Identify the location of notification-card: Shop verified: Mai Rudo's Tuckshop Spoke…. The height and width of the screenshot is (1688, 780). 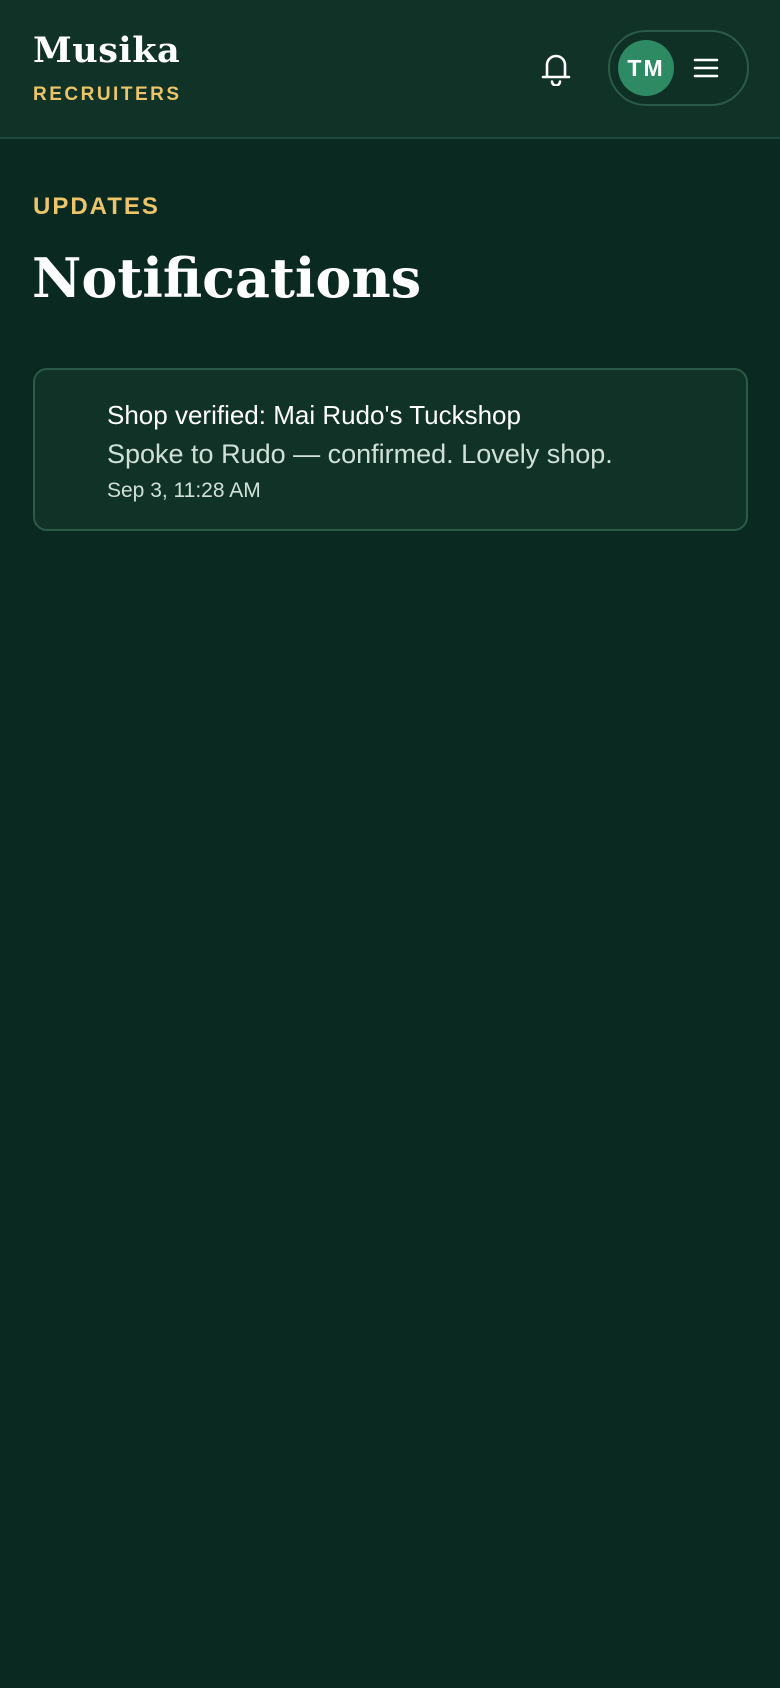
(390, 449).